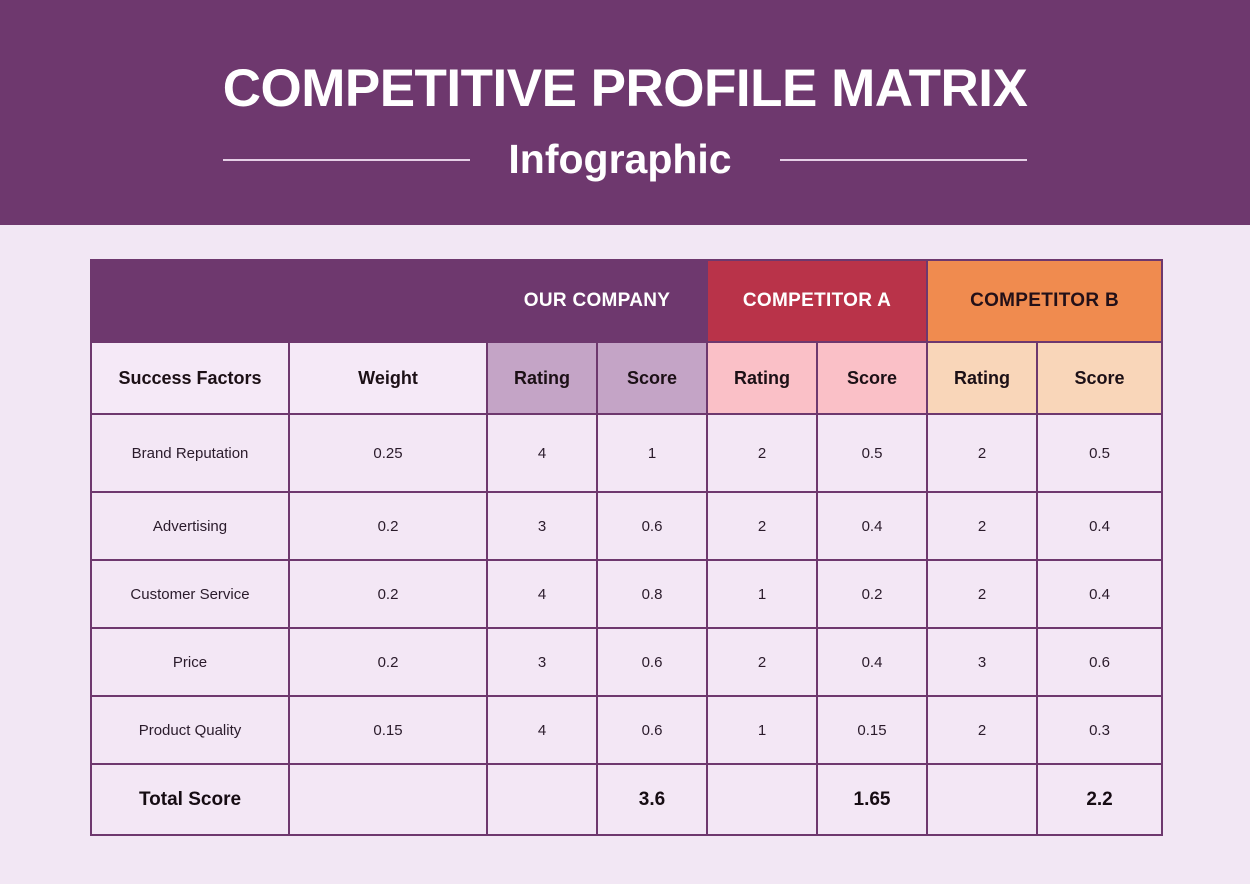 This screenshot has width=1250, height=884. What do you see at coordinates (625, 88) in the screenshot?
I see `page-title: COMPETITIVE PROFILE MATRIX` at bounding box center [625, 88].